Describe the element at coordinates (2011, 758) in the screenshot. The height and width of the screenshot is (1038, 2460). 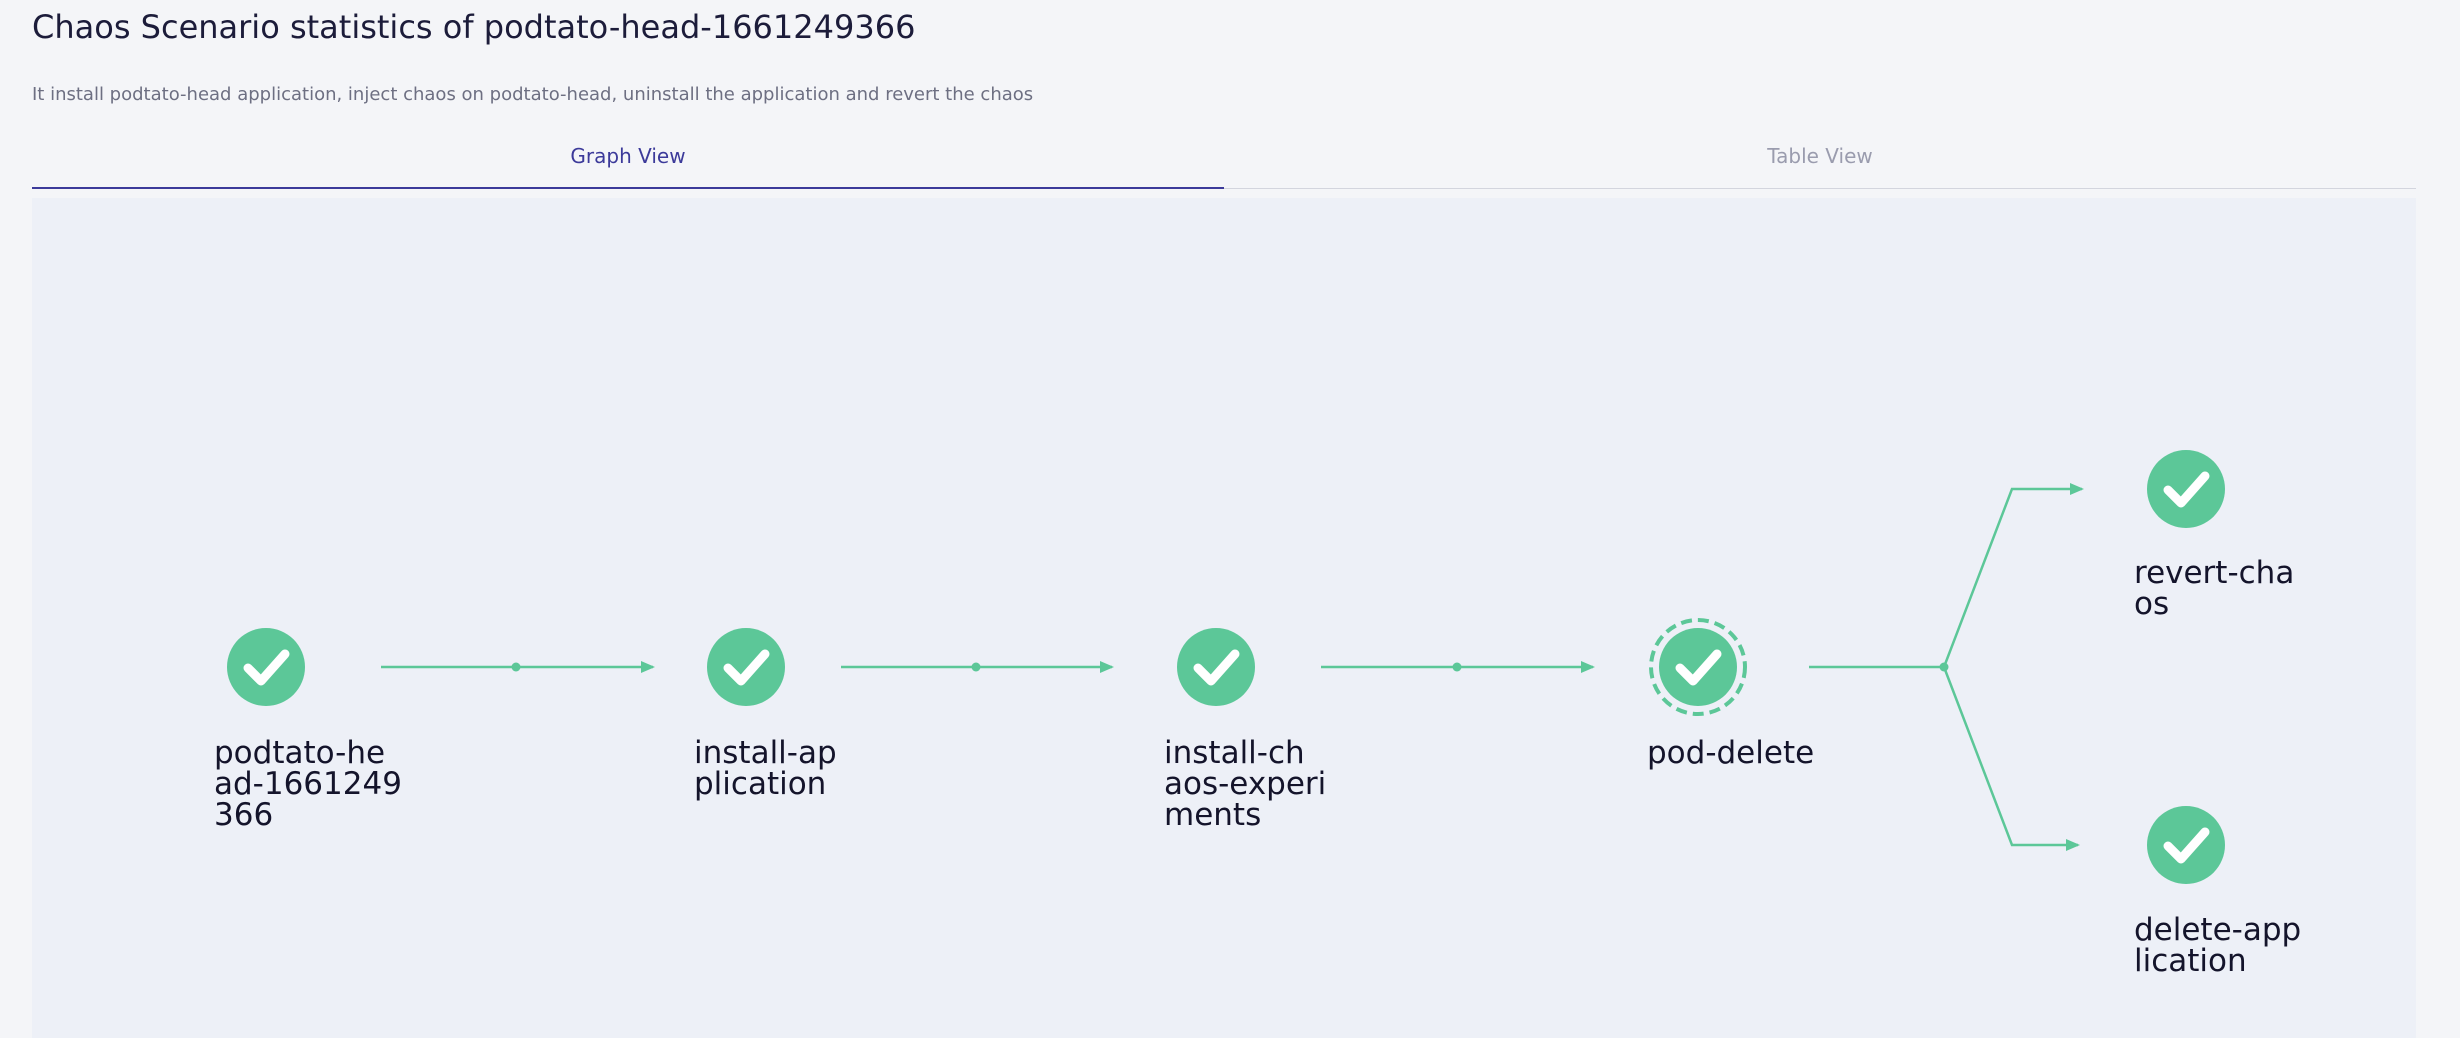
I see `edge-pod-delete-to-delete-application` at that location.